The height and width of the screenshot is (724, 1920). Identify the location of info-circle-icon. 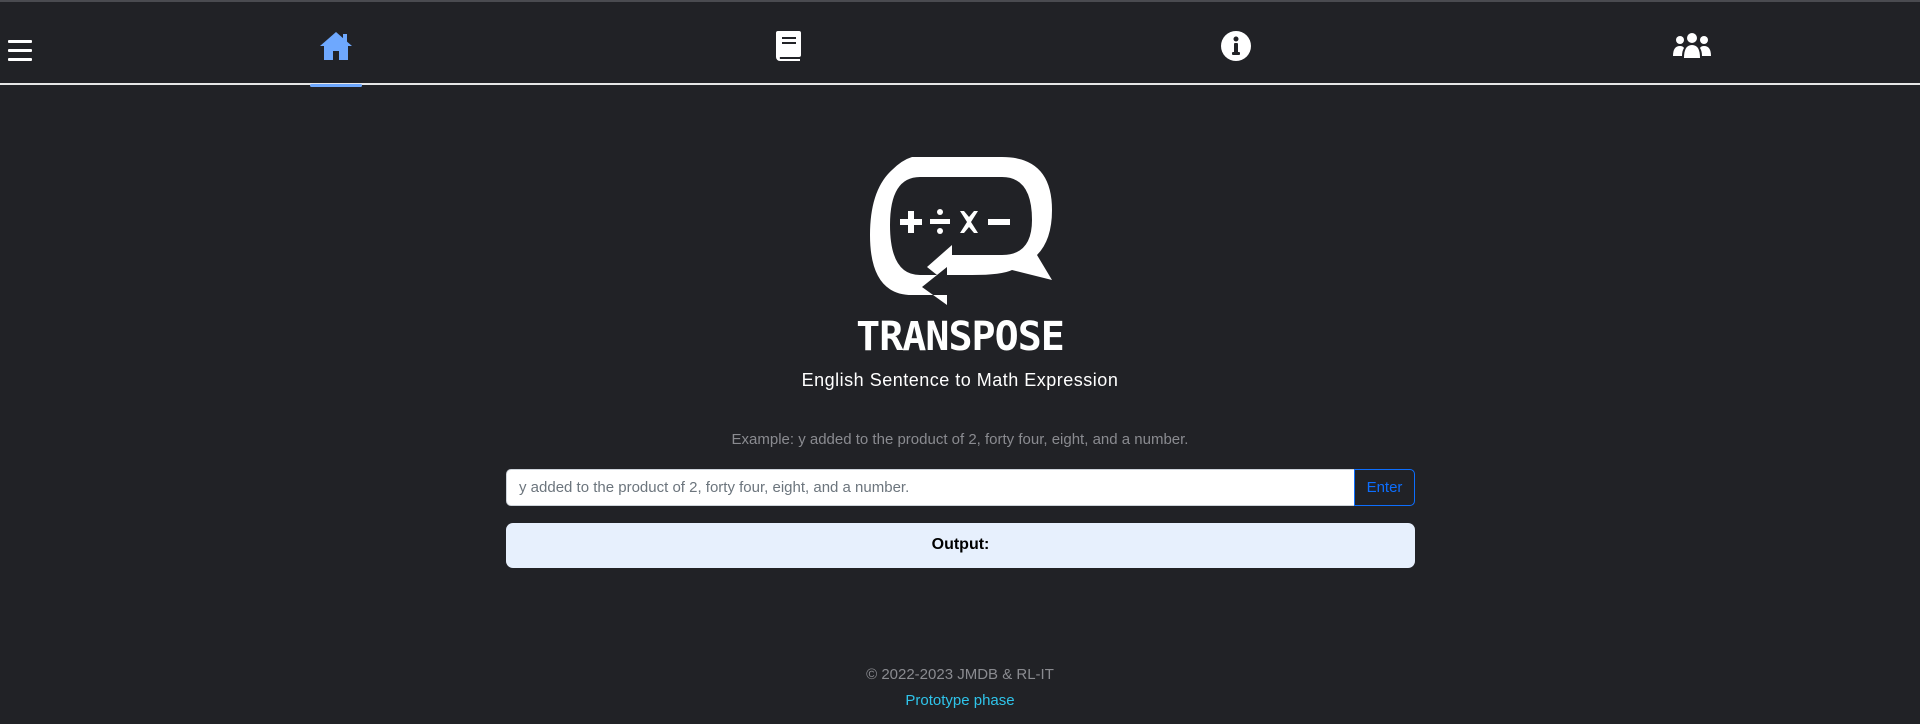
(1236, 46).